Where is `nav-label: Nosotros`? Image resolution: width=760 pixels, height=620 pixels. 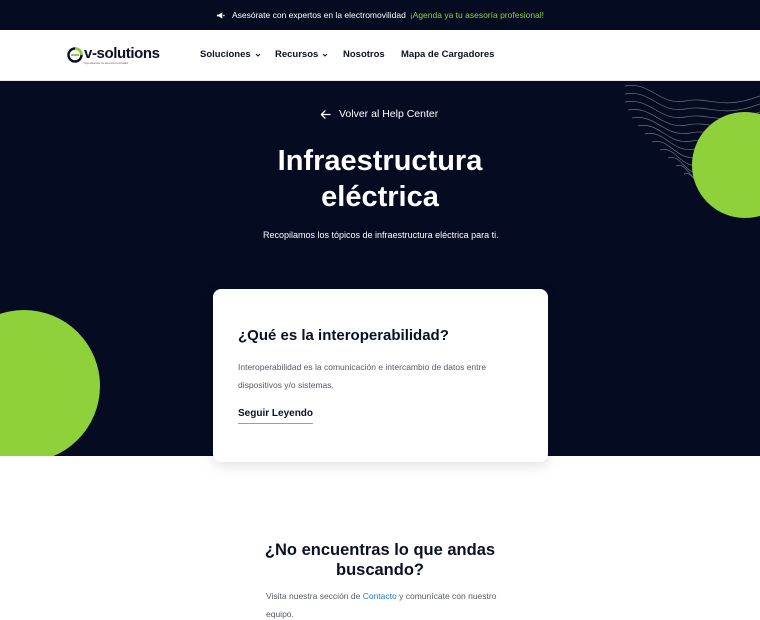 nav-label: Nosotros is located at coordinates (364, 54).